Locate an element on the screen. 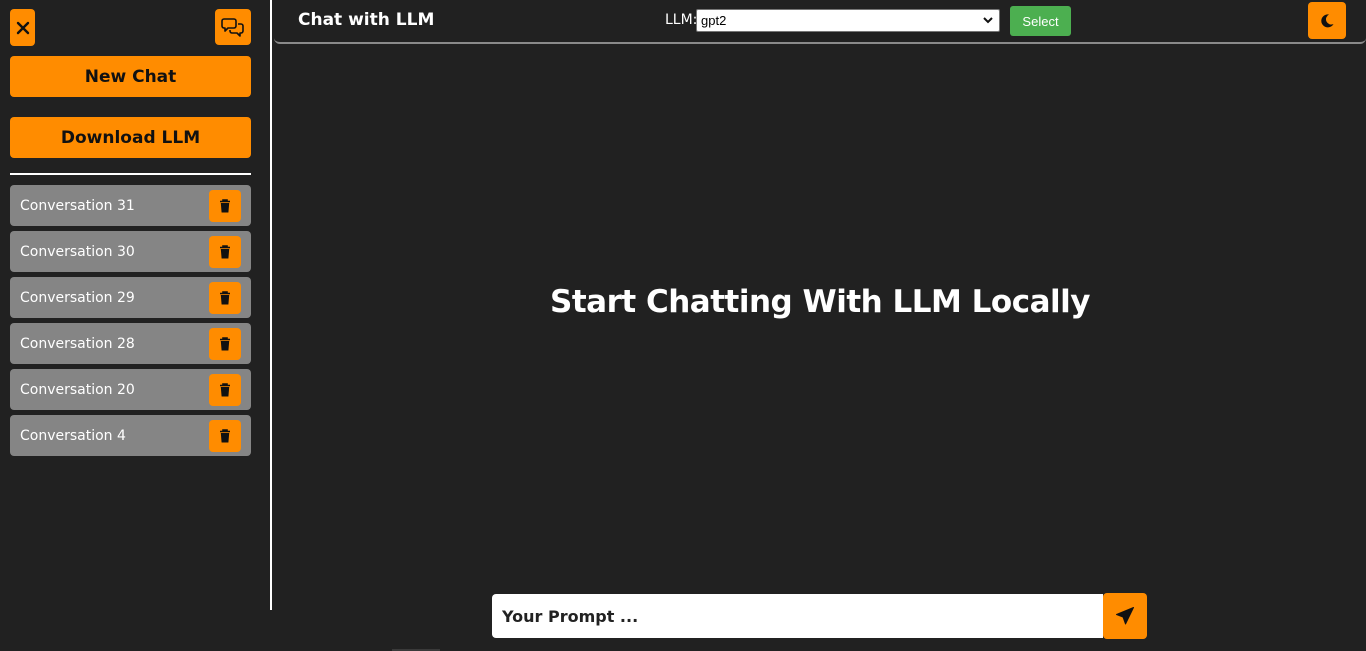 The height and width of the screenshot is (651, 1366). llm-model-select: gpt2 is located at coordinates (848, 20).